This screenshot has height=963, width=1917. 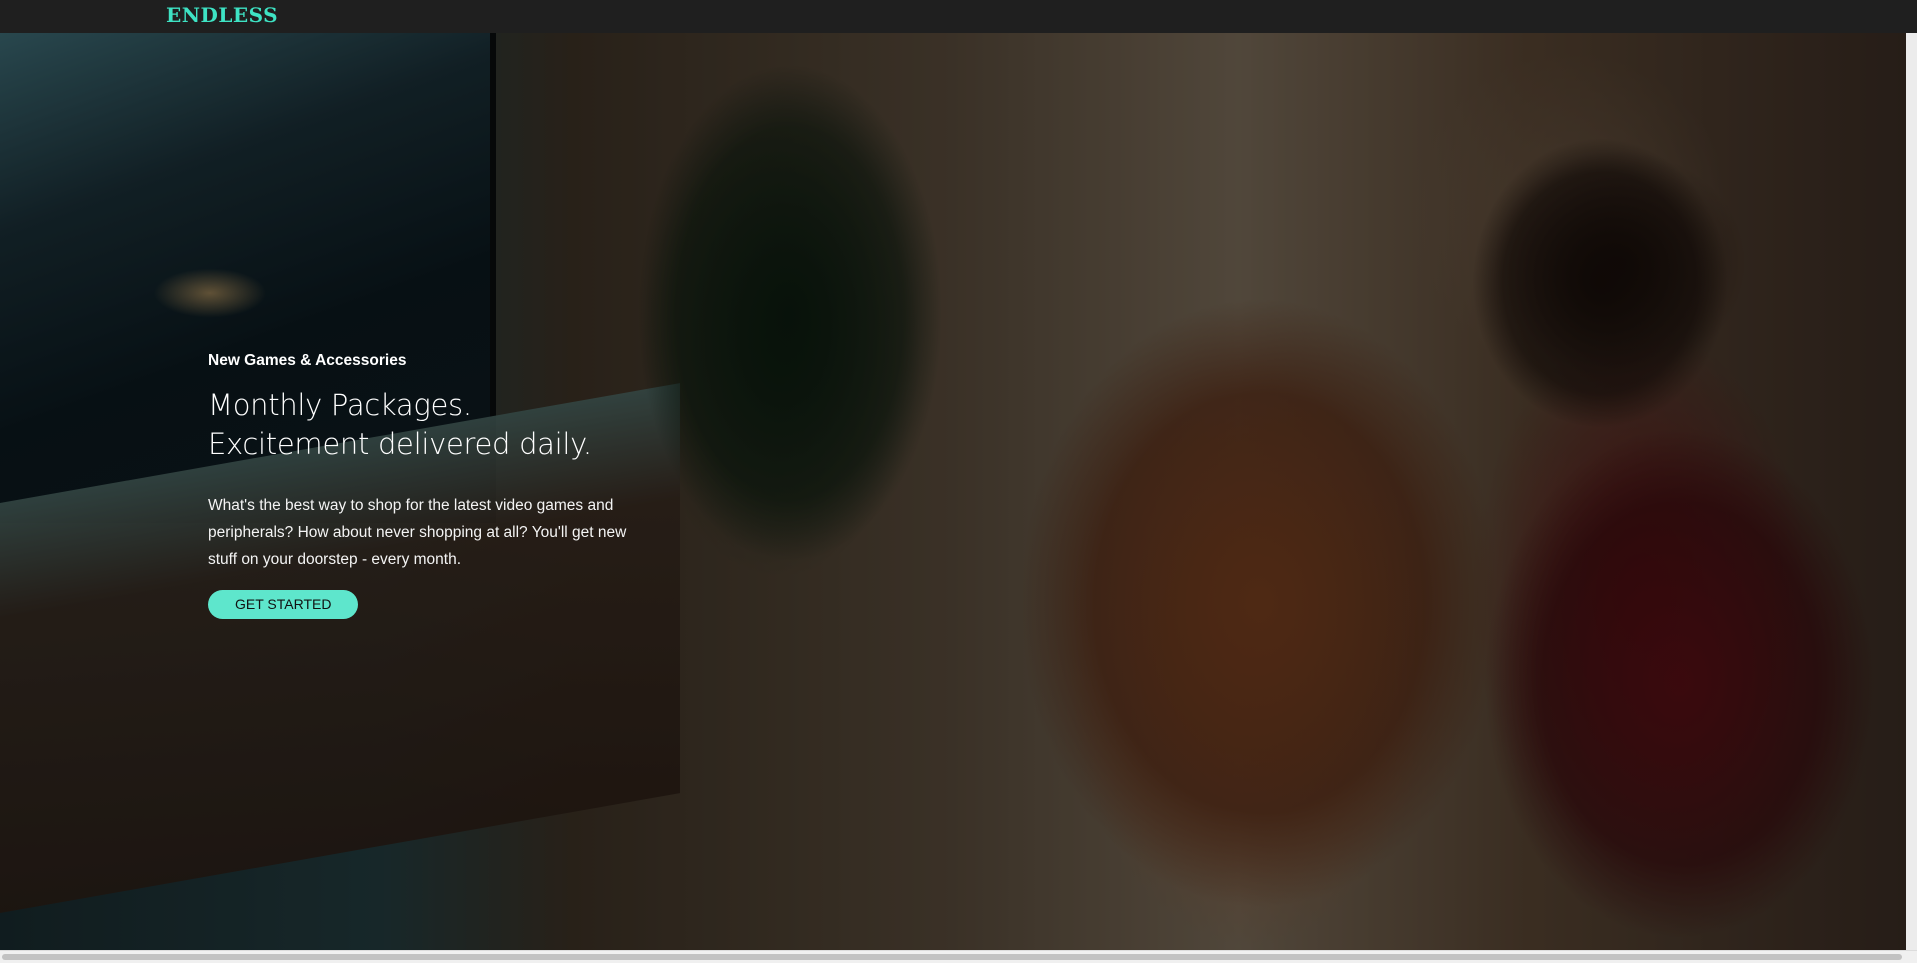 What do you see at coordinates (283, 604) in the screenshot?
I see `get-started-button: GET STARTED` at bounding box center [283, 604].